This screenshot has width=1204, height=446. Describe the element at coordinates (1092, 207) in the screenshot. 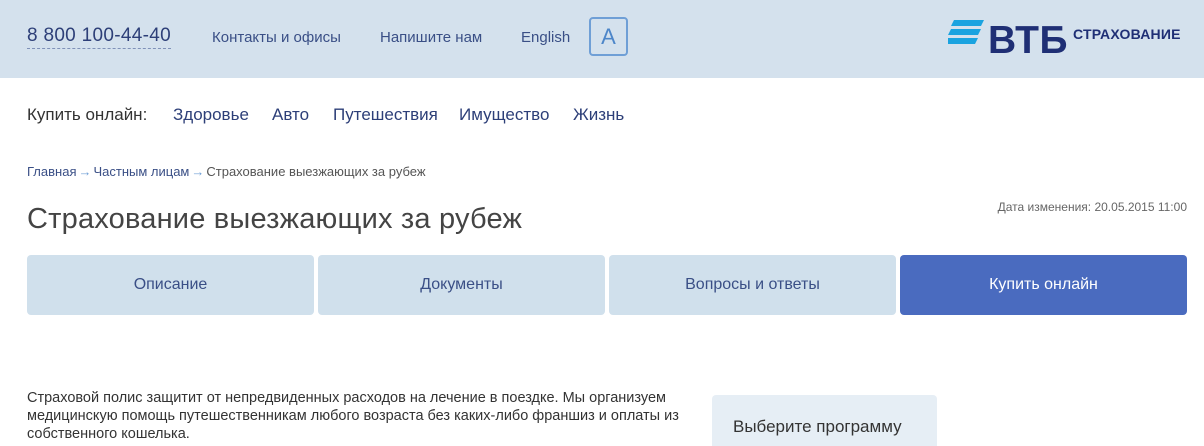

I see `modified-date: Дата изменения: 20.05.2015 11:00` at that location.